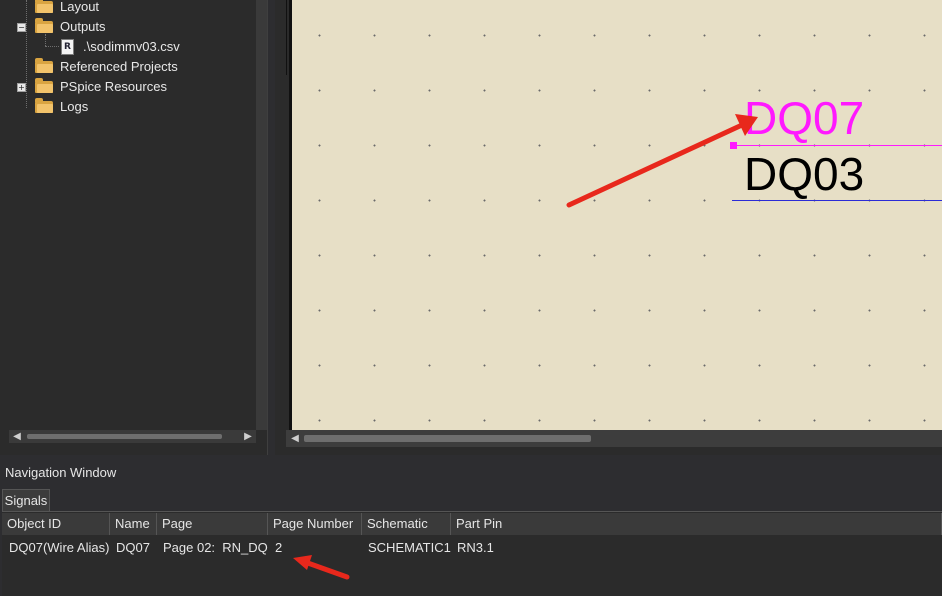 Image resolution: width=942 pixels, height=596 pixels. I want to click on column-header-part-pin: Part Pin, so click(696, 524).